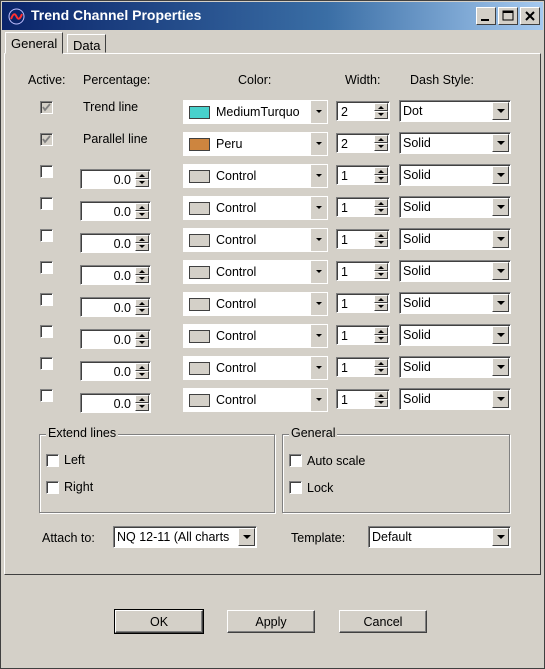 This screenshot has width=545, height=669. What do you see at coordinates (255, 112) in the screenshot?
I see `row-color-select: MediumTurquo` at bounding box center [255, 112].